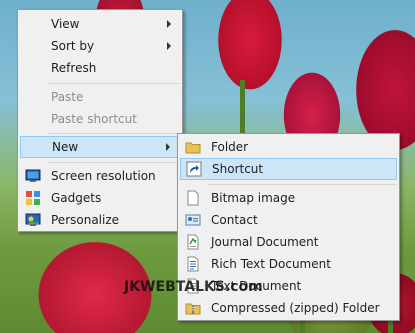 The height and width of the screenshot is (333, 415). I want to click on zip-folder-icon, so click(193, 309).